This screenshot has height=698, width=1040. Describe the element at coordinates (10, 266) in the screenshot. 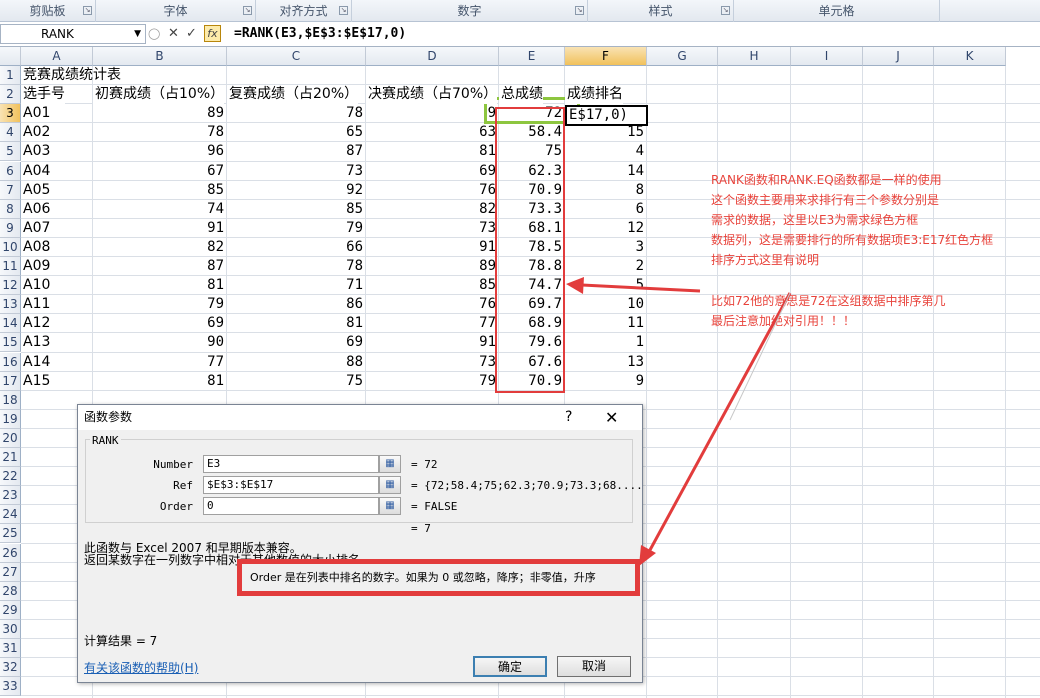

I see `row-header-11: 11` at that location.